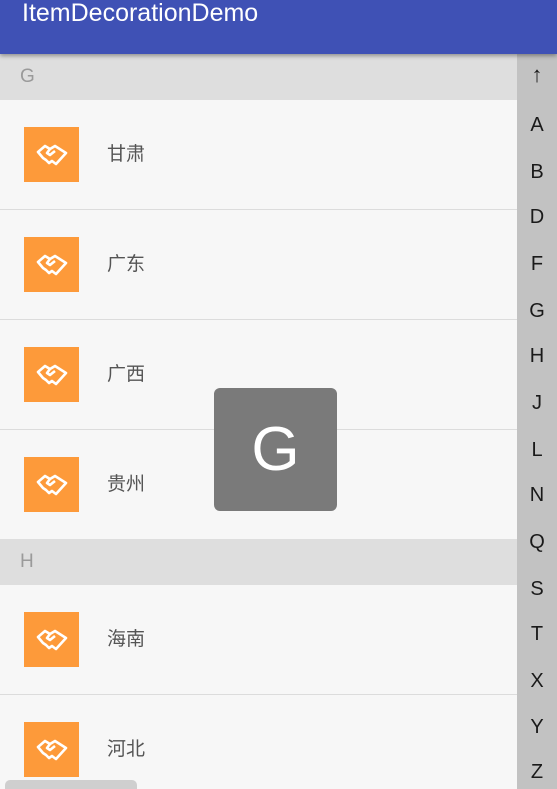  What do you see at coordinates (126, 749) in the screenshot?
I see `list-item-label: 河北` at bounding box center [126, 749].